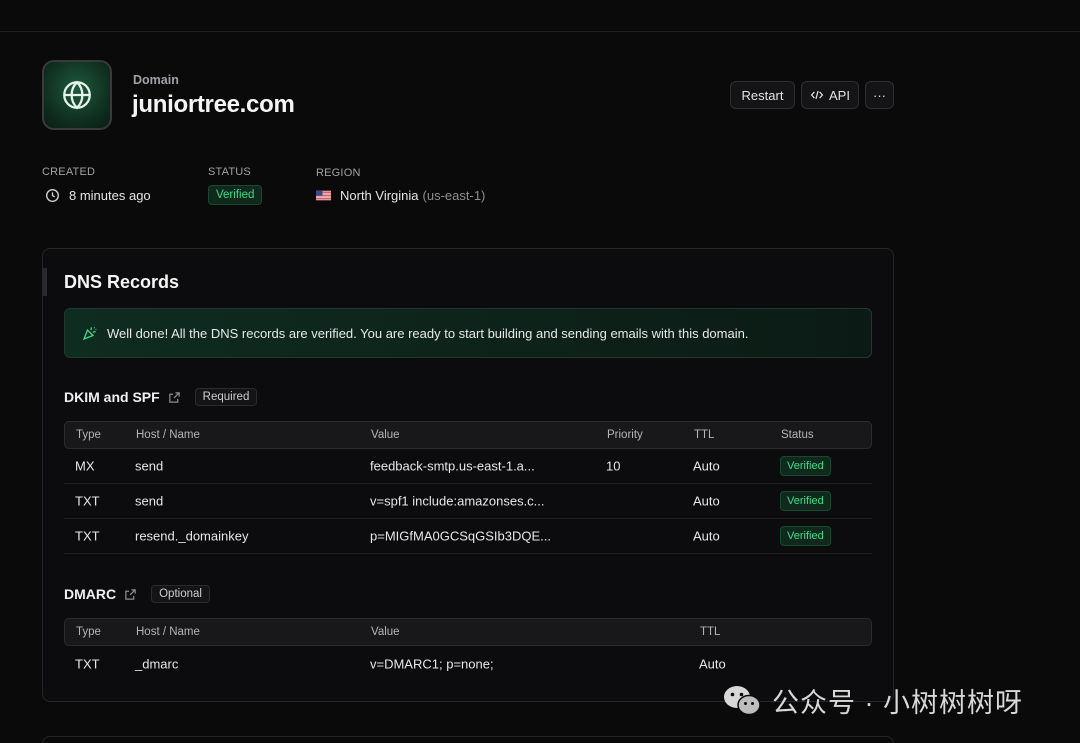 This screenshot has height=743, width=1080. What do you see at coordinates (323, 195) in the screenshot?
I see `us-flag-icon` at bounding box center [323, 195].